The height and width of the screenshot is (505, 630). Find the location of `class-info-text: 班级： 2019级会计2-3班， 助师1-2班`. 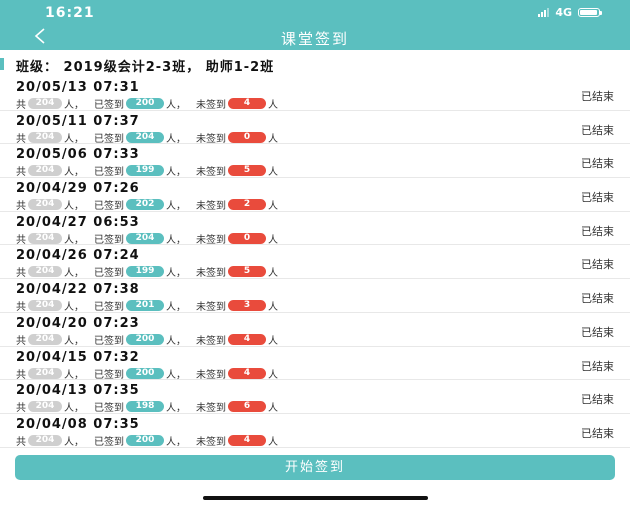

class-info-text: 班级： 2019级会计2-3班， 助师1-2班 is located at coordinates (145, 67).